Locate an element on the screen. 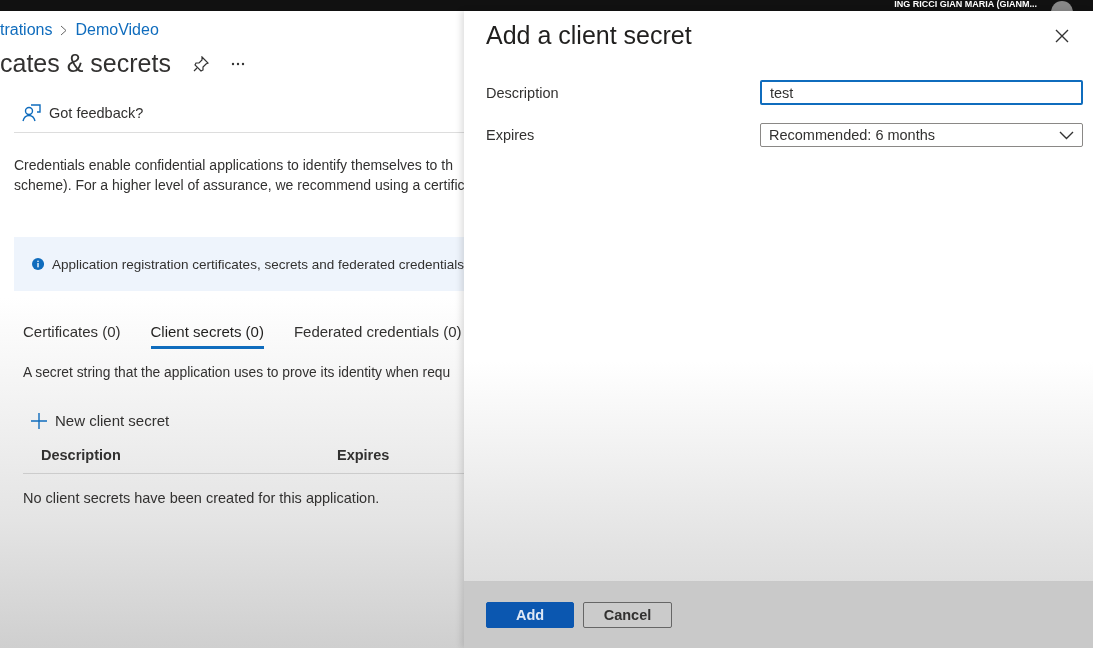  close-icon is located at coordinates (1062, 35).